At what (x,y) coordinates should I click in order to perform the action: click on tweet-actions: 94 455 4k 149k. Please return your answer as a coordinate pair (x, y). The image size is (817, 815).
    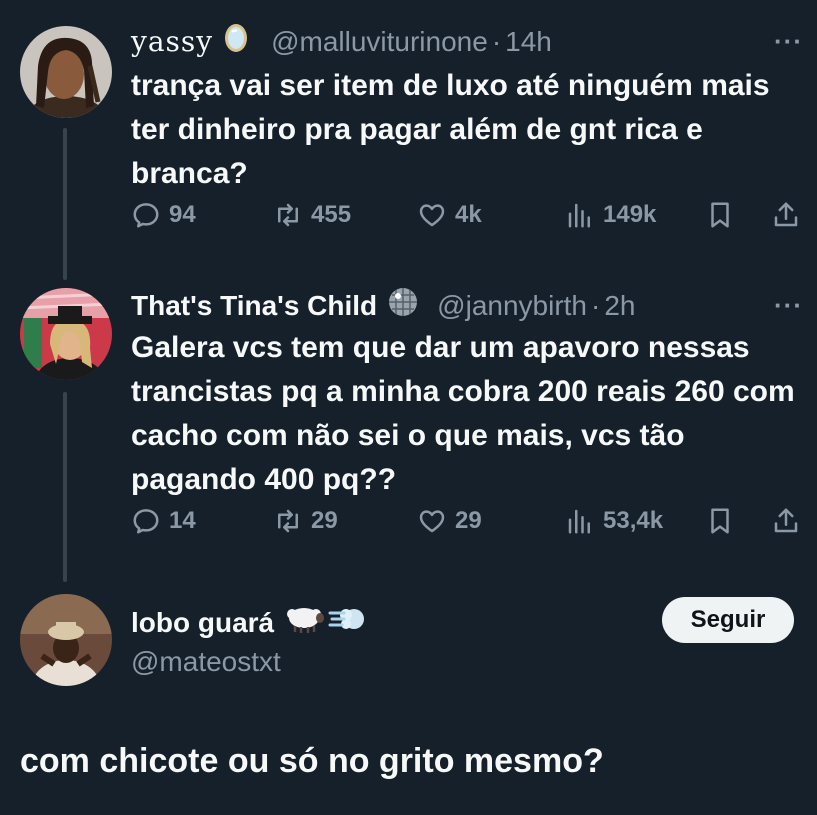
    Looking at the image, I should click on (471, 220).